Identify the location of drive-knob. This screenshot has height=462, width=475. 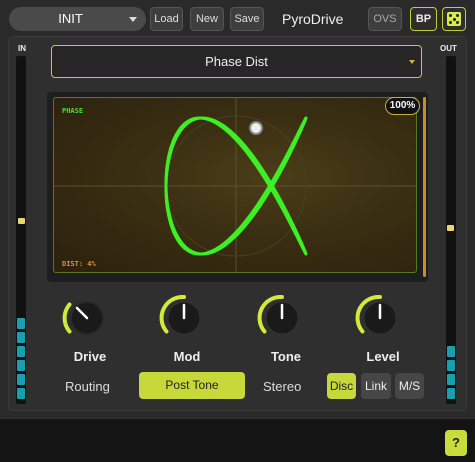
(87, 318).